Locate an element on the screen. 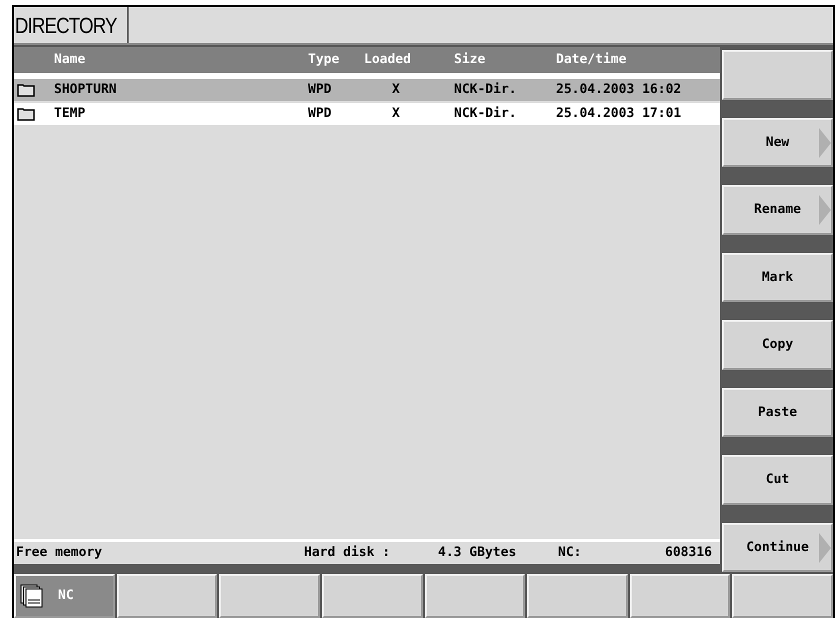 The width and height of the screenshot is (837, 618). column-header: Size is located at coordinates (470, 60).